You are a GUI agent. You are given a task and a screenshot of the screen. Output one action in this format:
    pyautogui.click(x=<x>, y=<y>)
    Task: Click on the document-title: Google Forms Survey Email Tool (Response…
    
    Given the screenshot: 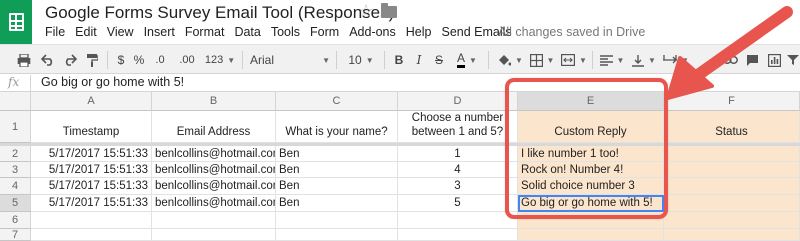 What is the action you would take?
    pyautogui.click(x=219, y=13)
    